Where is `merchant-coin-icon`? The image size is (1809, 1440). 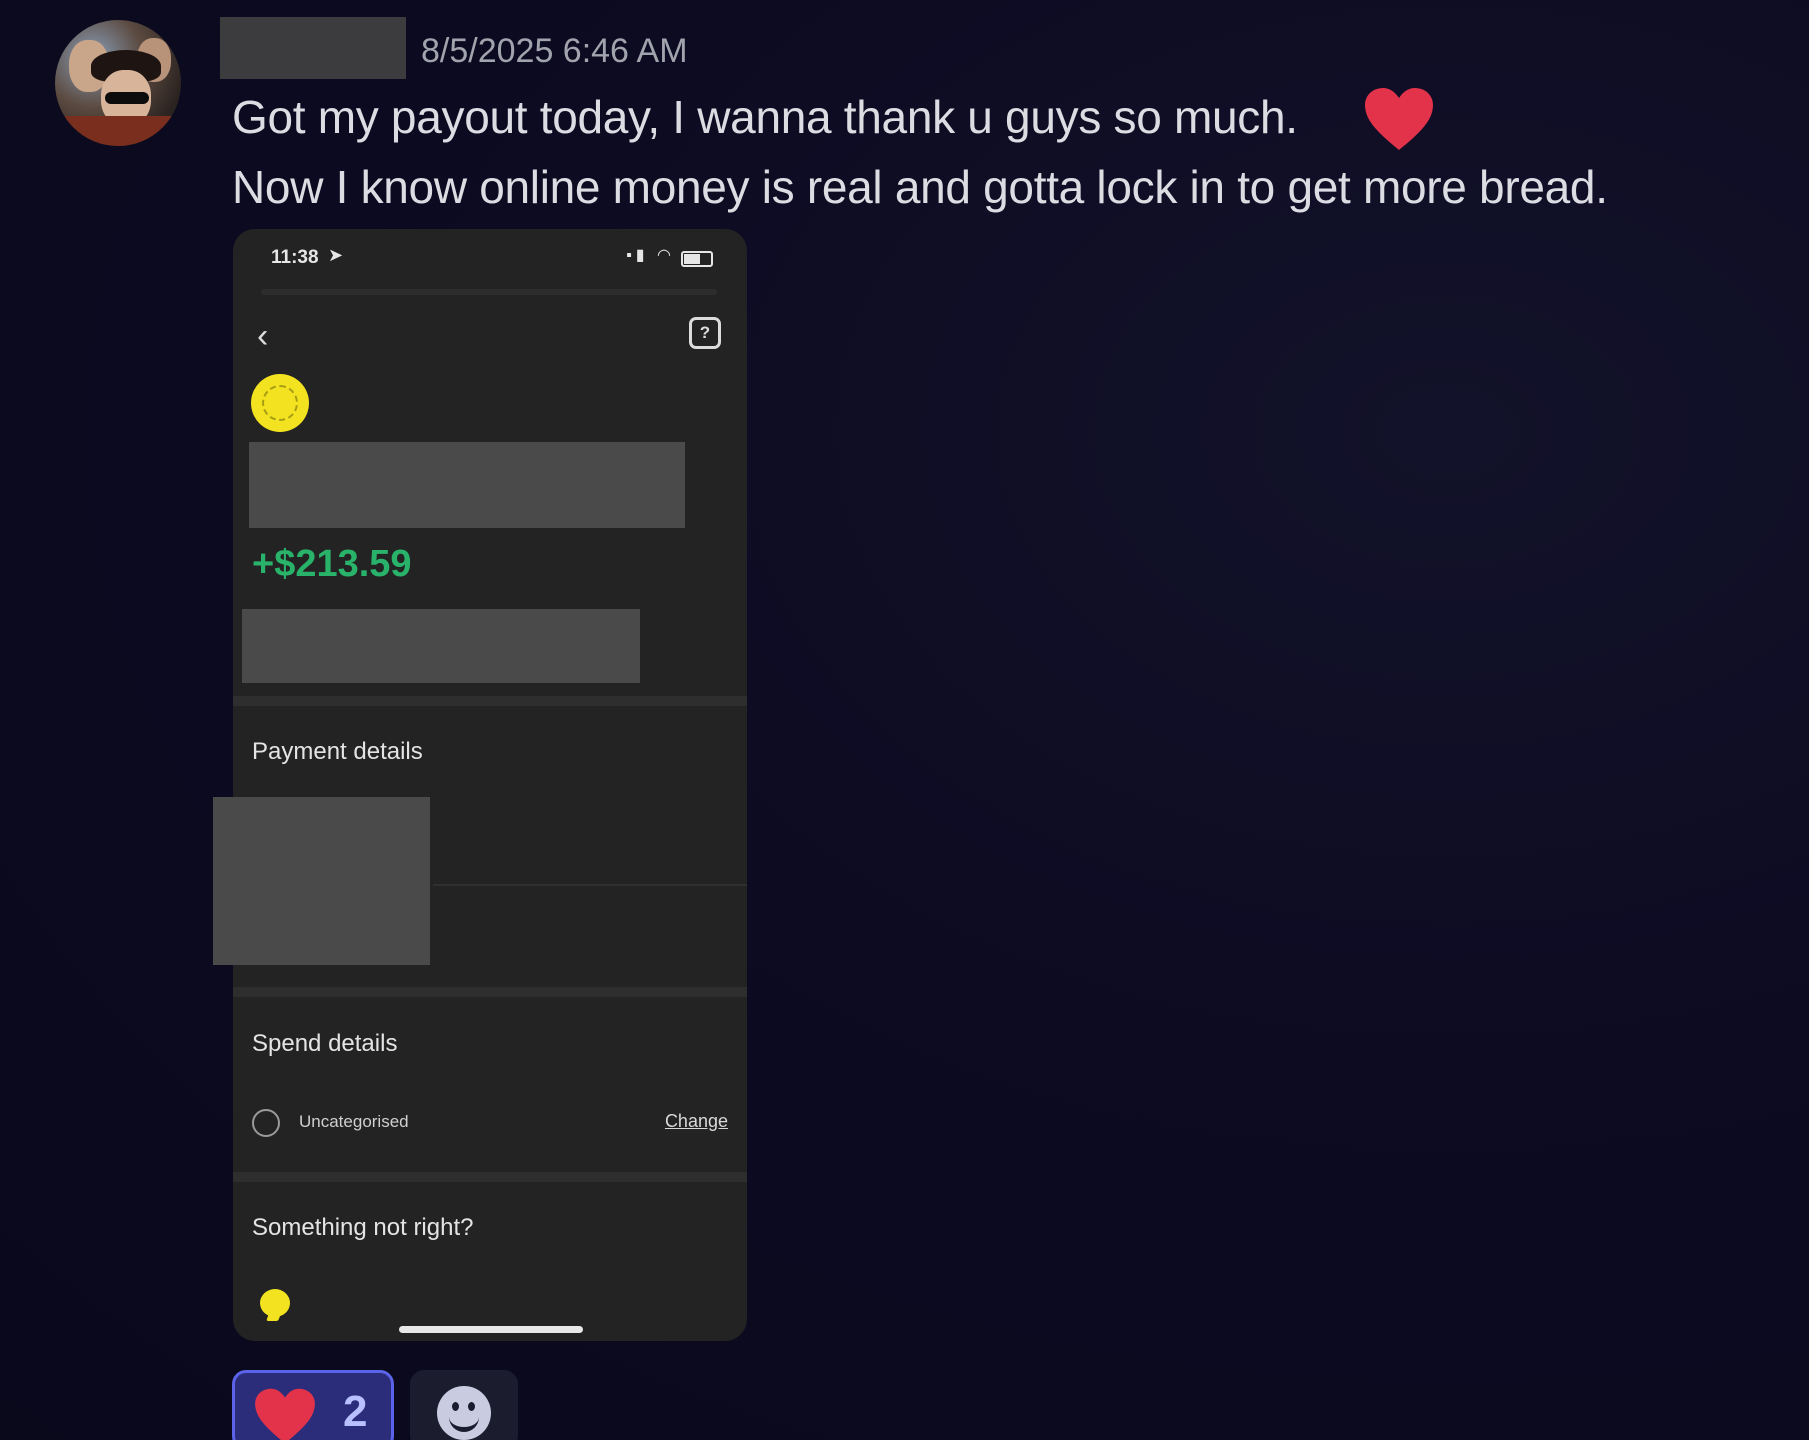 merchant-coin-icon is located at coordinates (280, 403).